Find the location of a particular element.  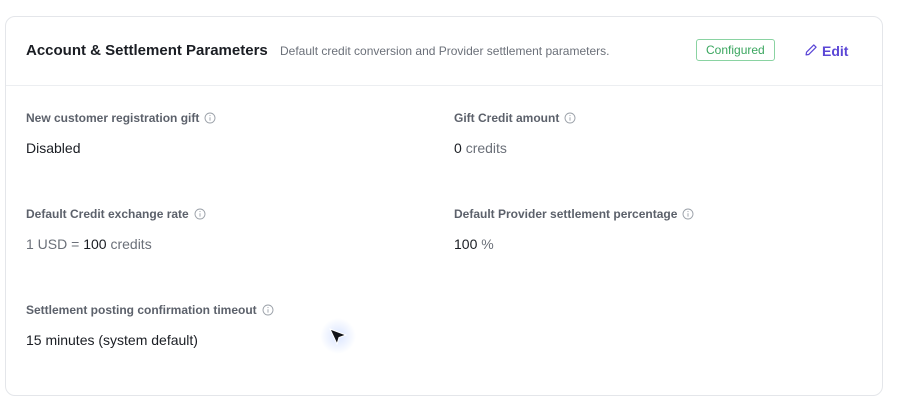

pencil-icon is located at coordinates (811, 51).